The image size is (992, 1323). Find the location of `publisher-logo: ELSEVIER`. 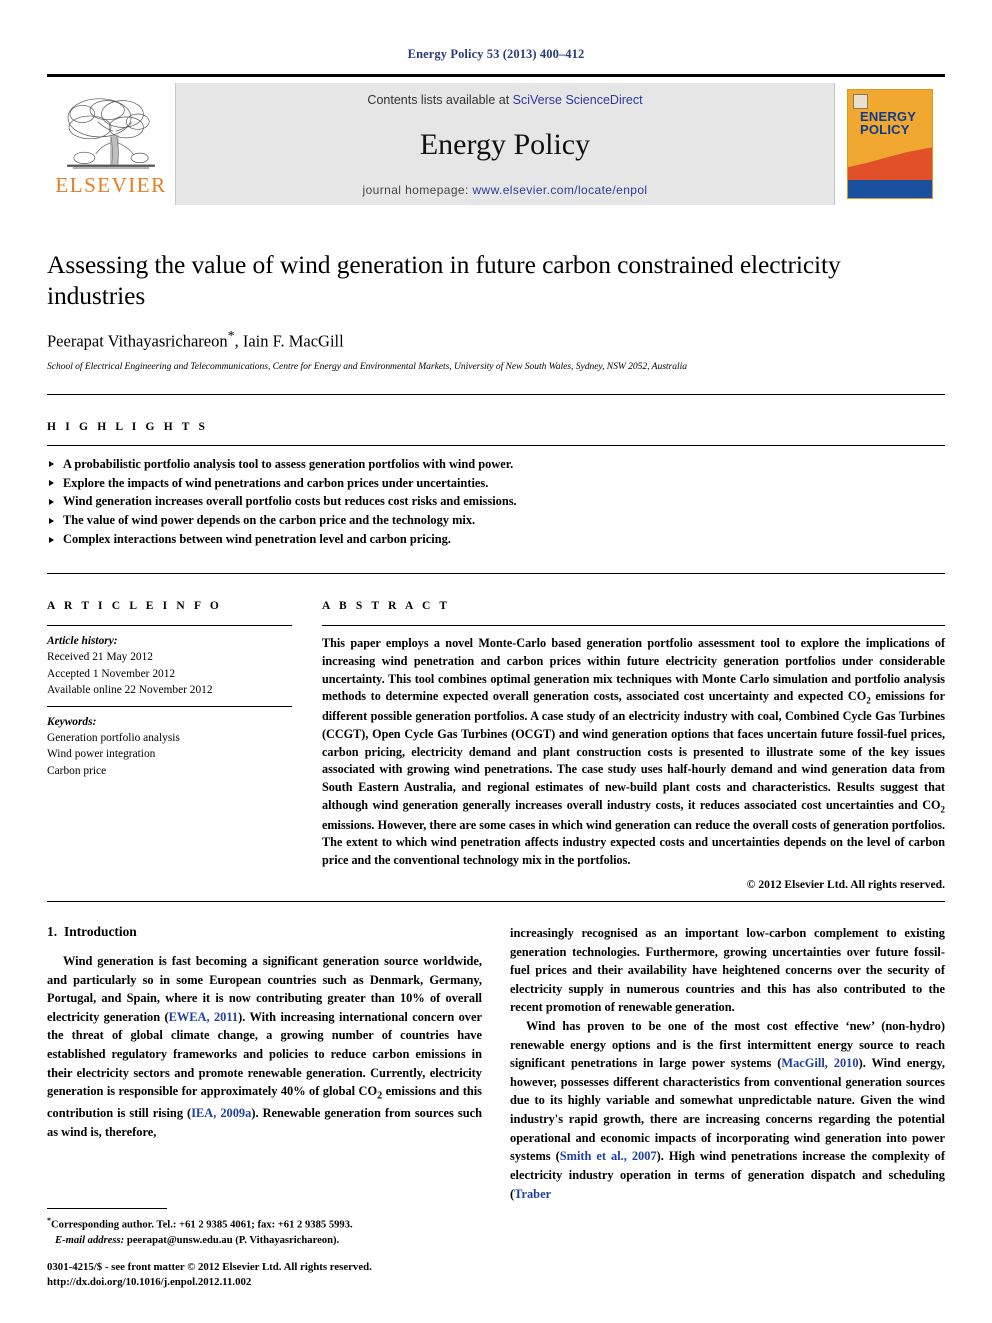

publisher-logo: ELSEVIER is located at coordinates (111, 144).